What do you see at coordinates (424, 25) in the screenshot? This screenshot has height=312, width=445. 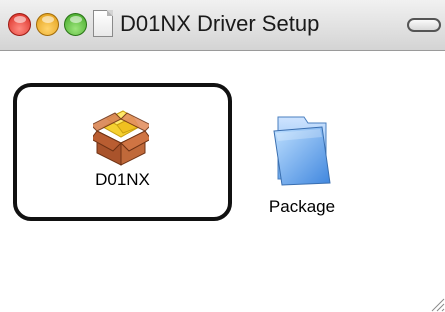 I see `toolbar-toggle-button` at bounding box center [424, 25].